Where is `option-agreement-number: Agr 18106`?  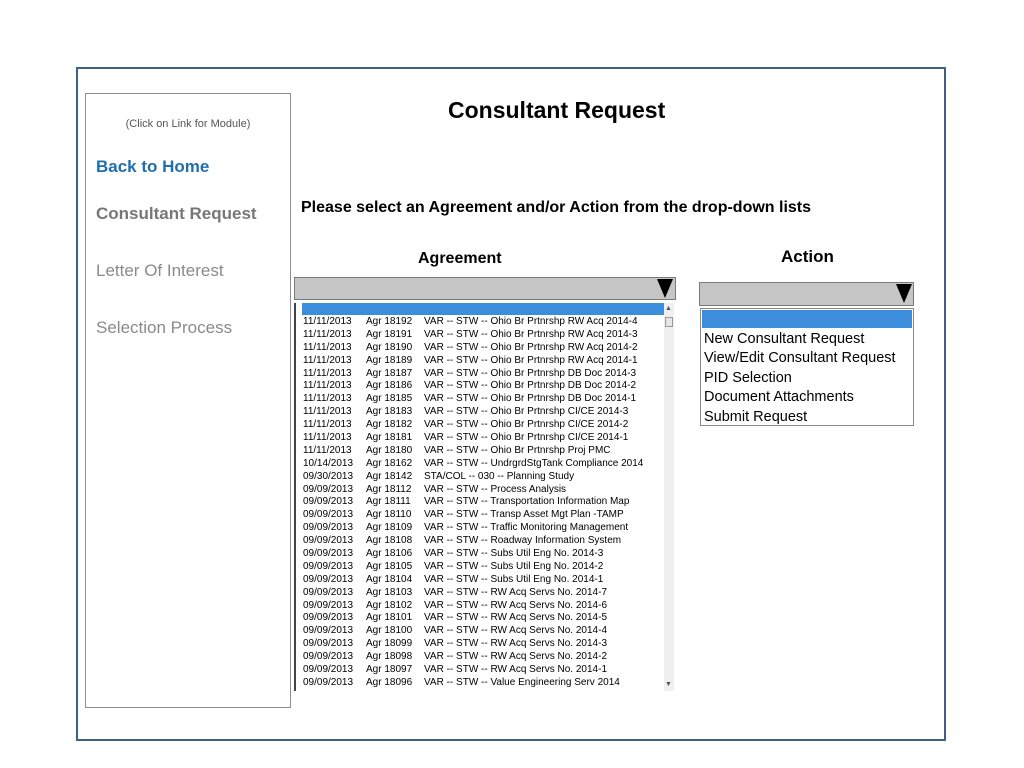
option-agreement-number: Agr 18106 is located at coordinates (389, 554).